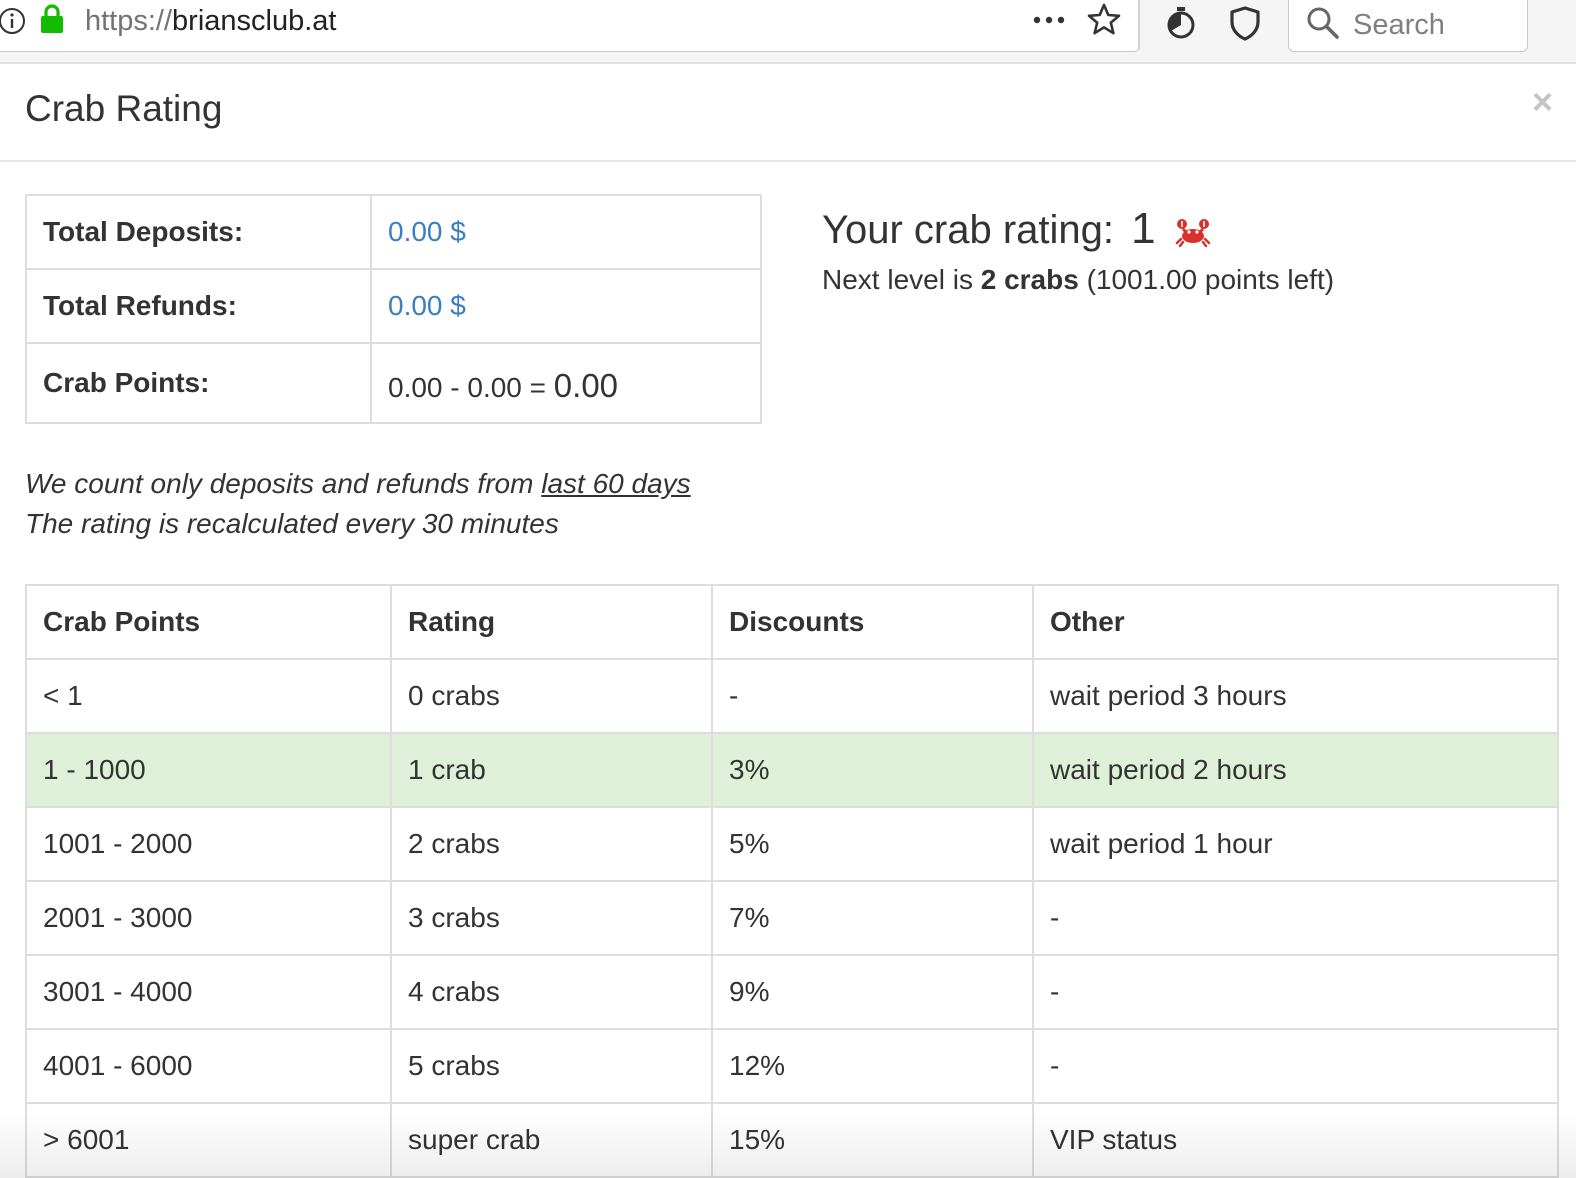  Describe the element at coordinates (551, 1066) in the screenshot. I see `rating-cell: 5 crabs` at that location.